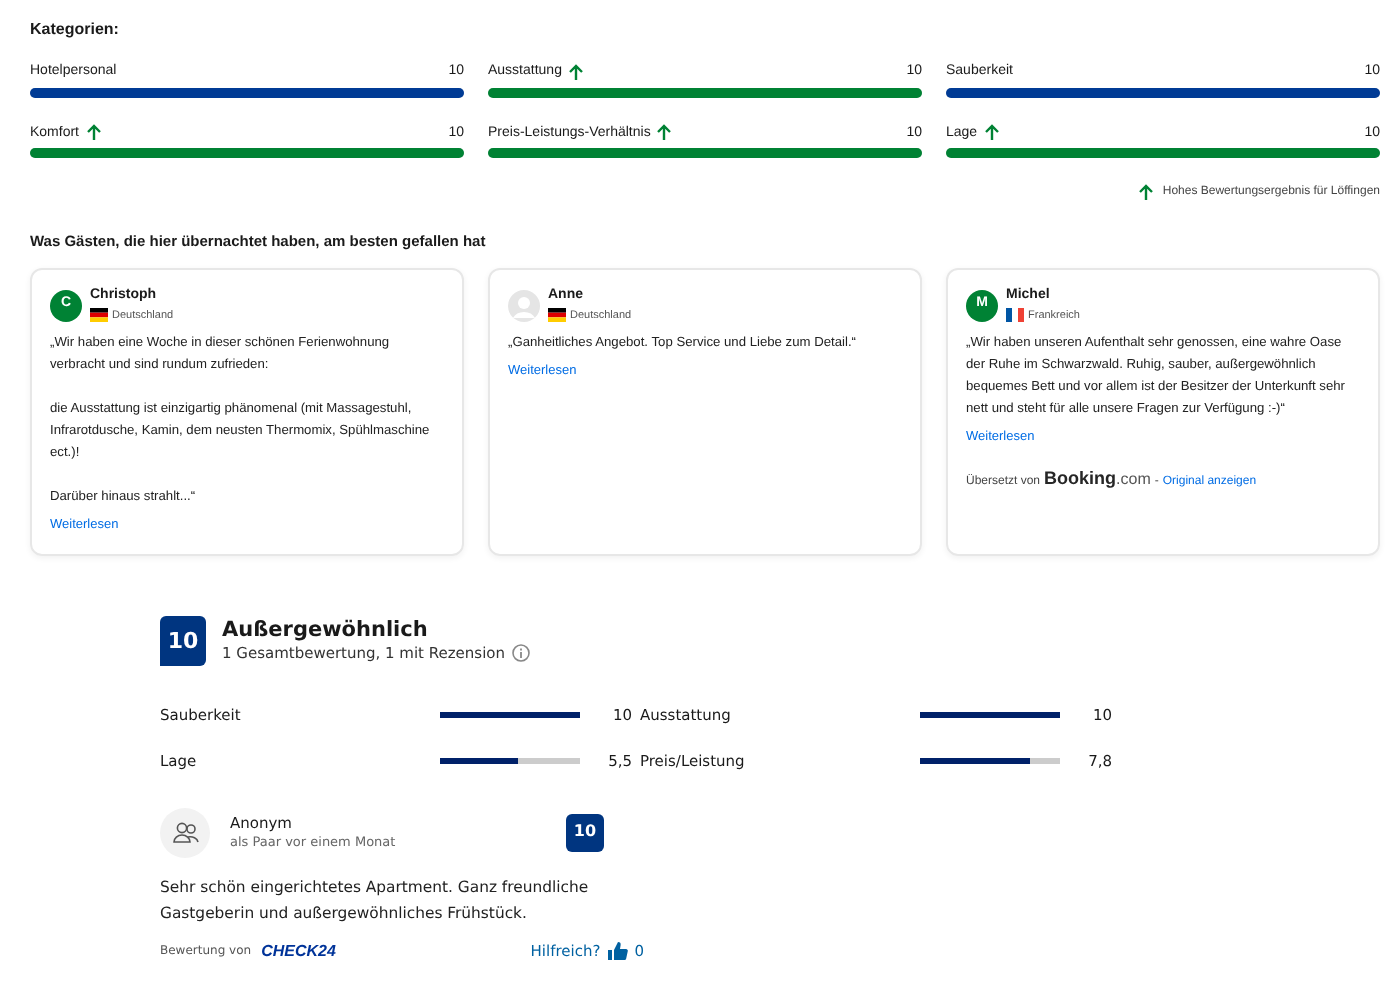  What do you see at coordinates (1097, 478) in the screenshot?
I see `booking-logo: Booking.com` at bounding box center [1097, 478].